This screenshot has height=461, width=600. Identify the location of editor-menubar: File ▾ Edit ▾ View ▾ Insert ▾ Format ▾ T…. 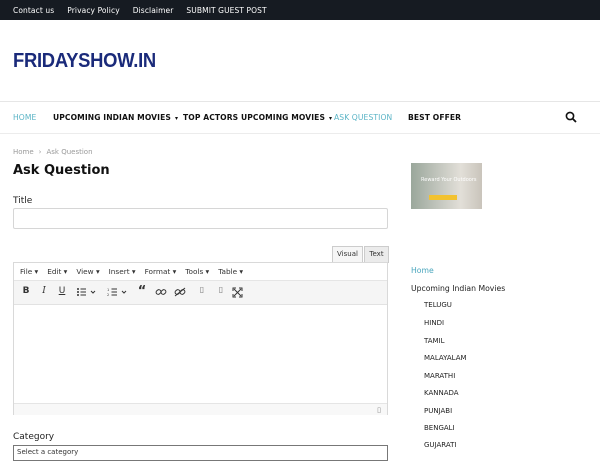
(200, 272).